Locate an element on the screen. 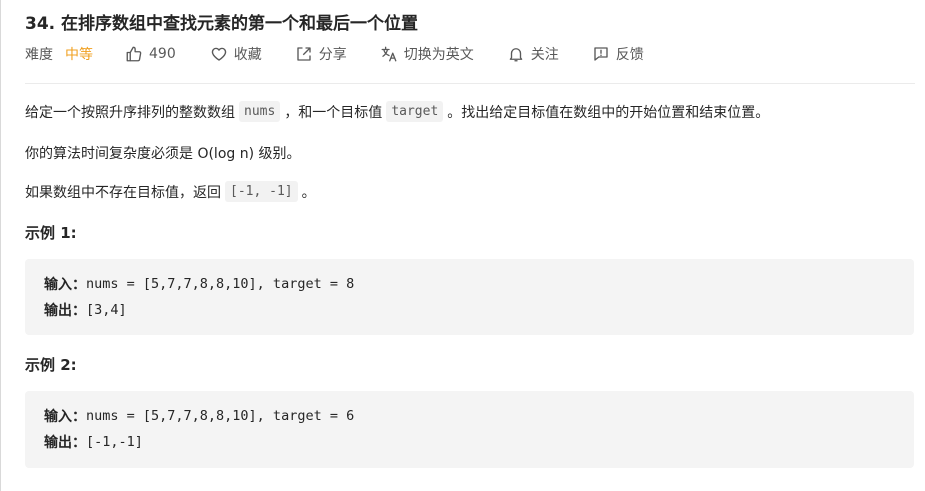  example-2-input-line: 输入： nums = [5,7,7,8,8,10], target = 6 is located at coordinates (199, 416).